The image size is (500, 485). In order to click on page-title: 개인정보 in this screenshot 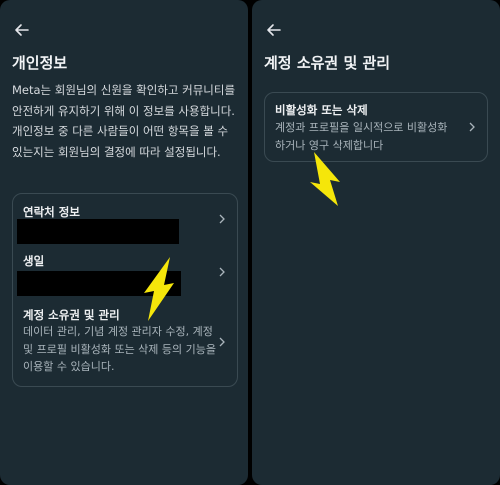, I will do `click(40, 63)`.